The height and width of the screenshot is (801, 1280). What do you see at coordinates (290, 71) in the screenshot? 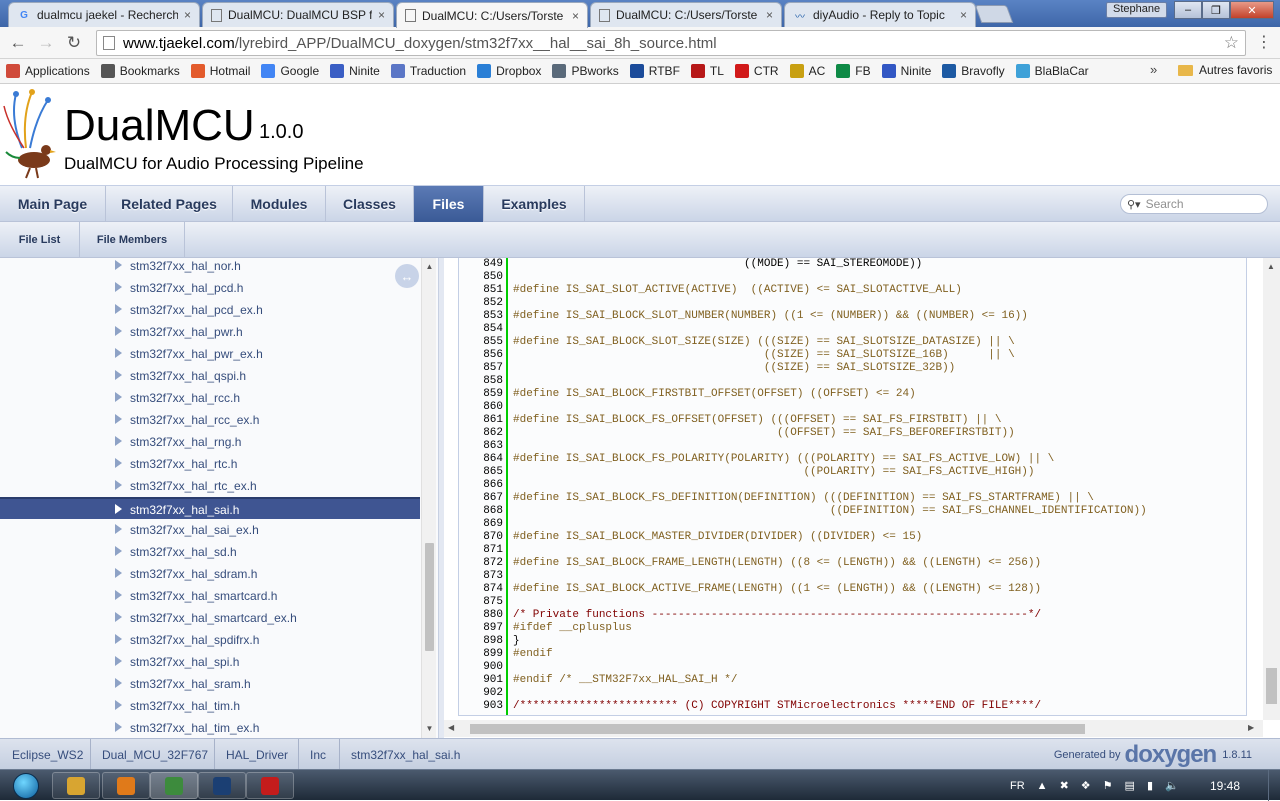
I see `bookmark-google: Google` at bounding box center [290, 71].